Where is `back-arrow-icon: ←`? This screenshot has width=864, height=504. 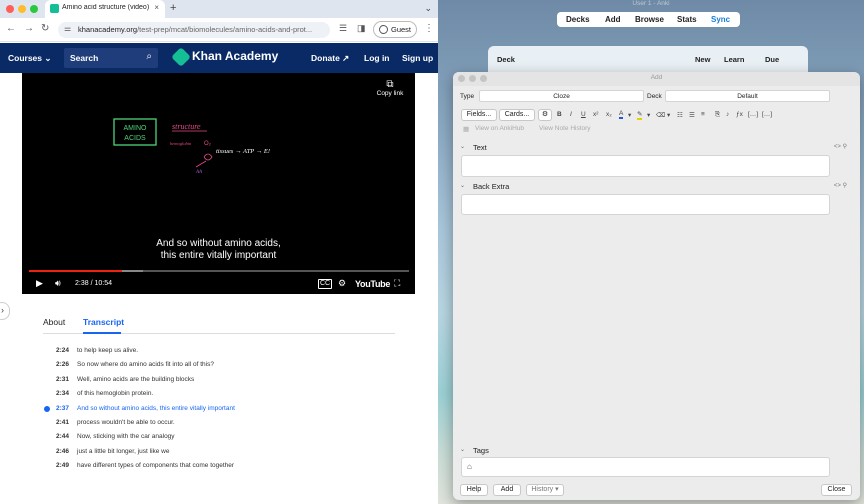
back-arrow-icon: ← is located at coordinates (11, 28).